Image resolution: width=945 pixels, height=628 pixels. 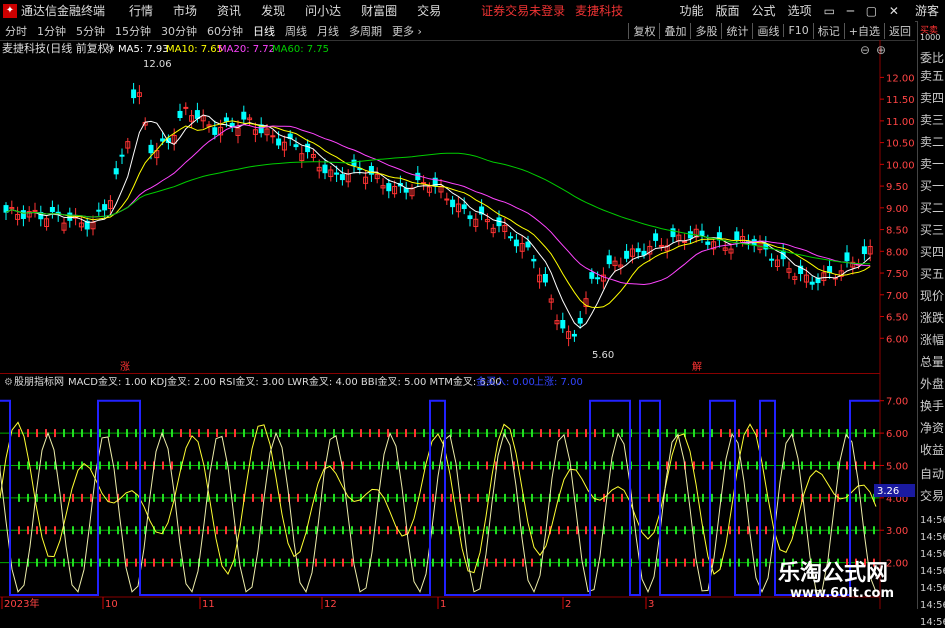 I want to click on date-label: 12, so click(x=330, y=604).